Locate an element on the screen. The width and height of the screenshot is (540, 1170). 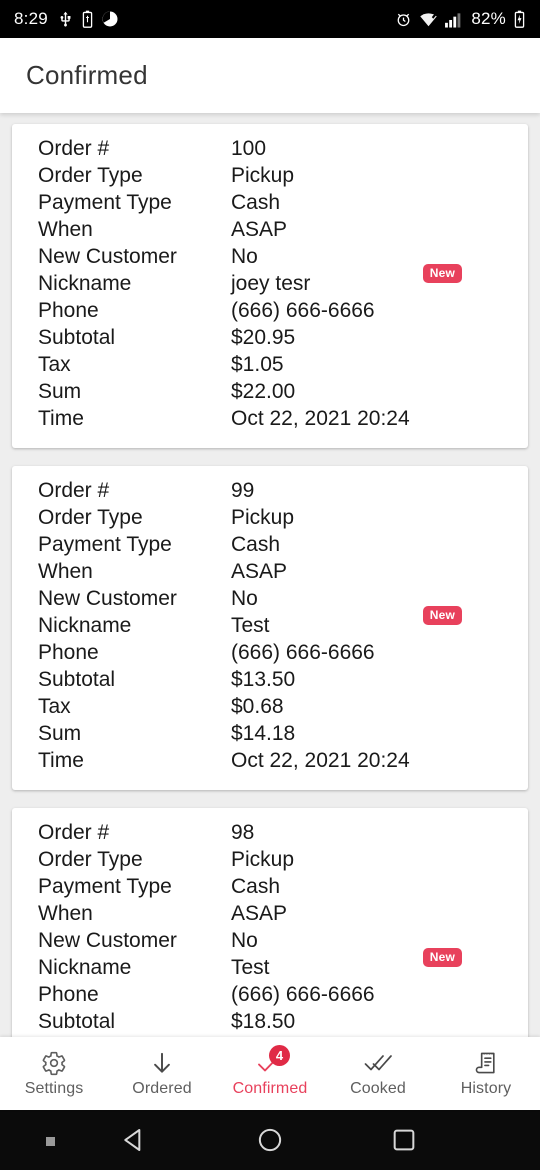
page-title: Confirmed is located at coordinates (87, 75).